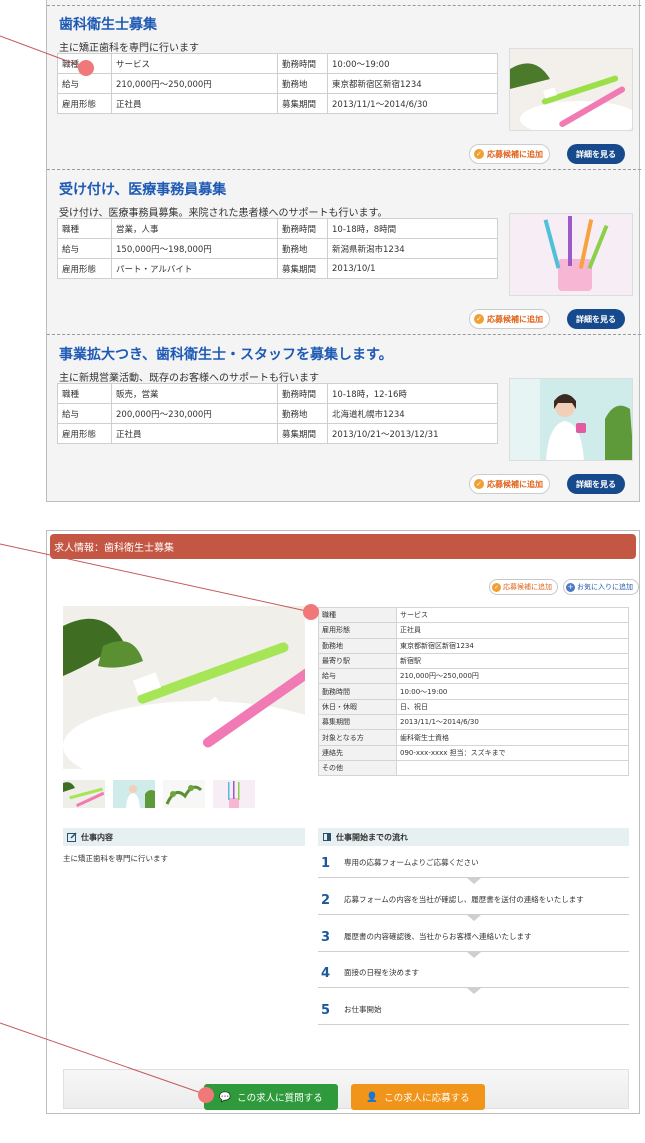 This screenshot has height=1143, width=645. Describe the element at coordinates (412, 413) in the screenshot. I see `table-value: 北海道札幌市1234` at that location.